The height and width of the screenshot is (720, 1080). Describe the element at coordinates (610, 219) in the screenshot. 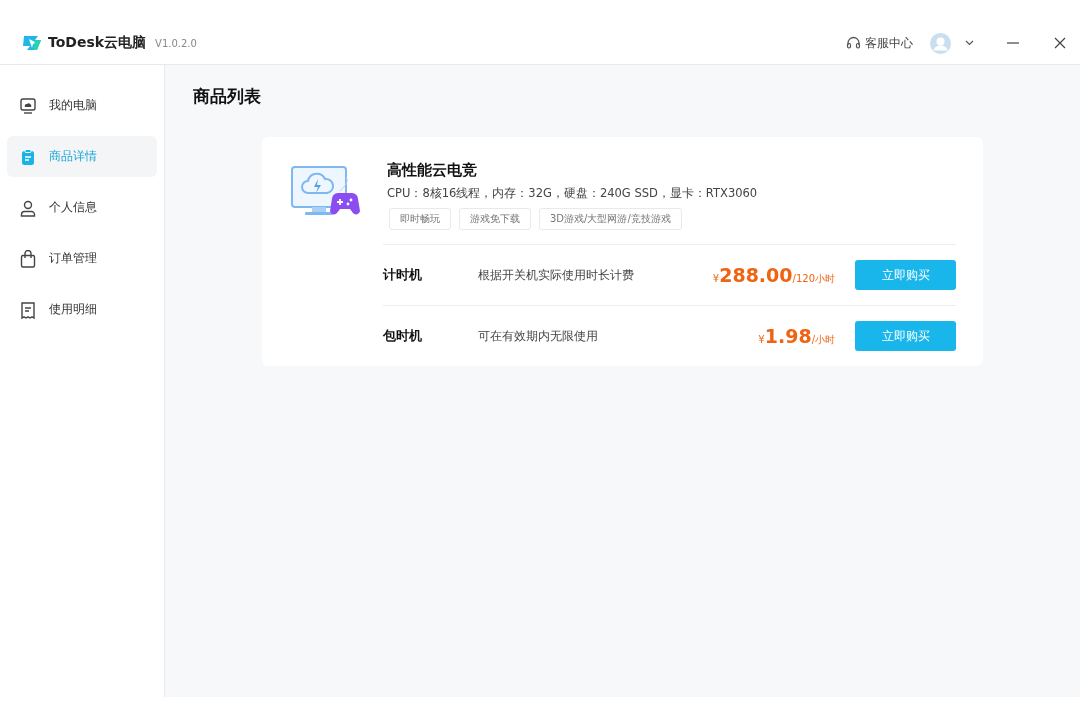

I see `feature-tag: 3D游戏/大型网游/竞技游戏` at that location.